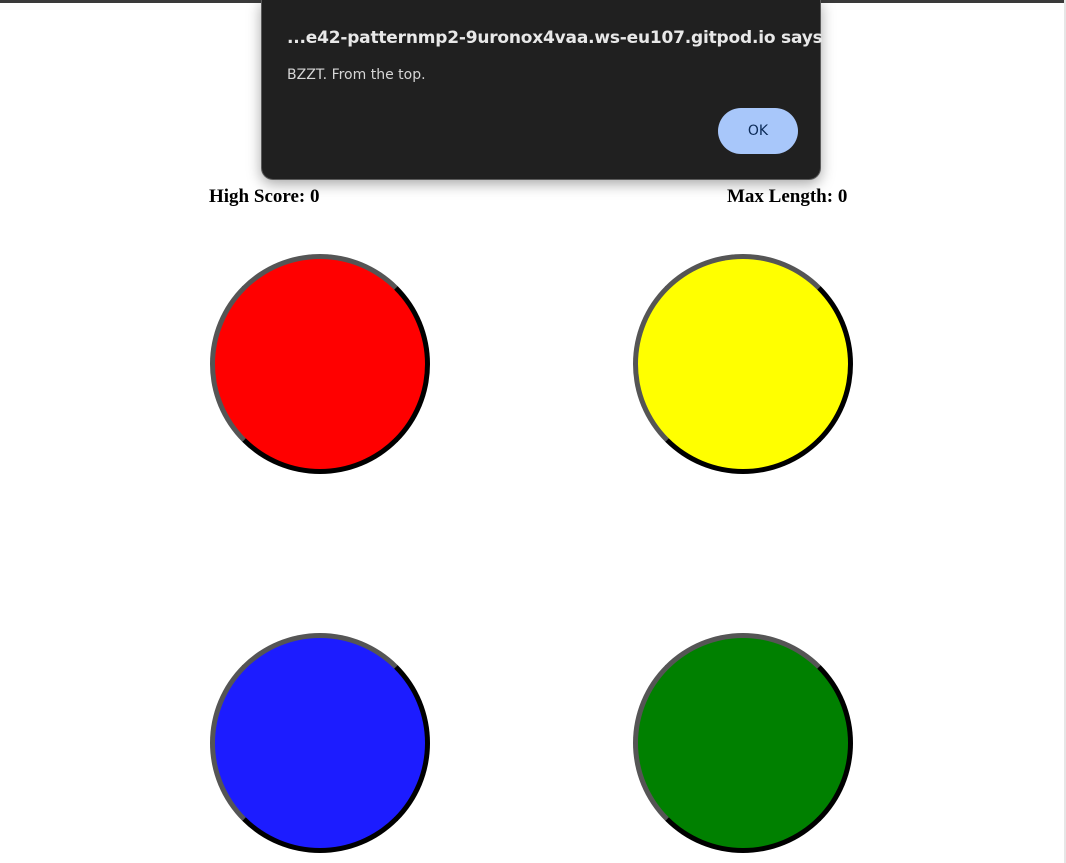 This screenshot has width=1066, height=863. Describe the element at coordinates (320, 364) in the screenshot. I see `red-button` at that location.